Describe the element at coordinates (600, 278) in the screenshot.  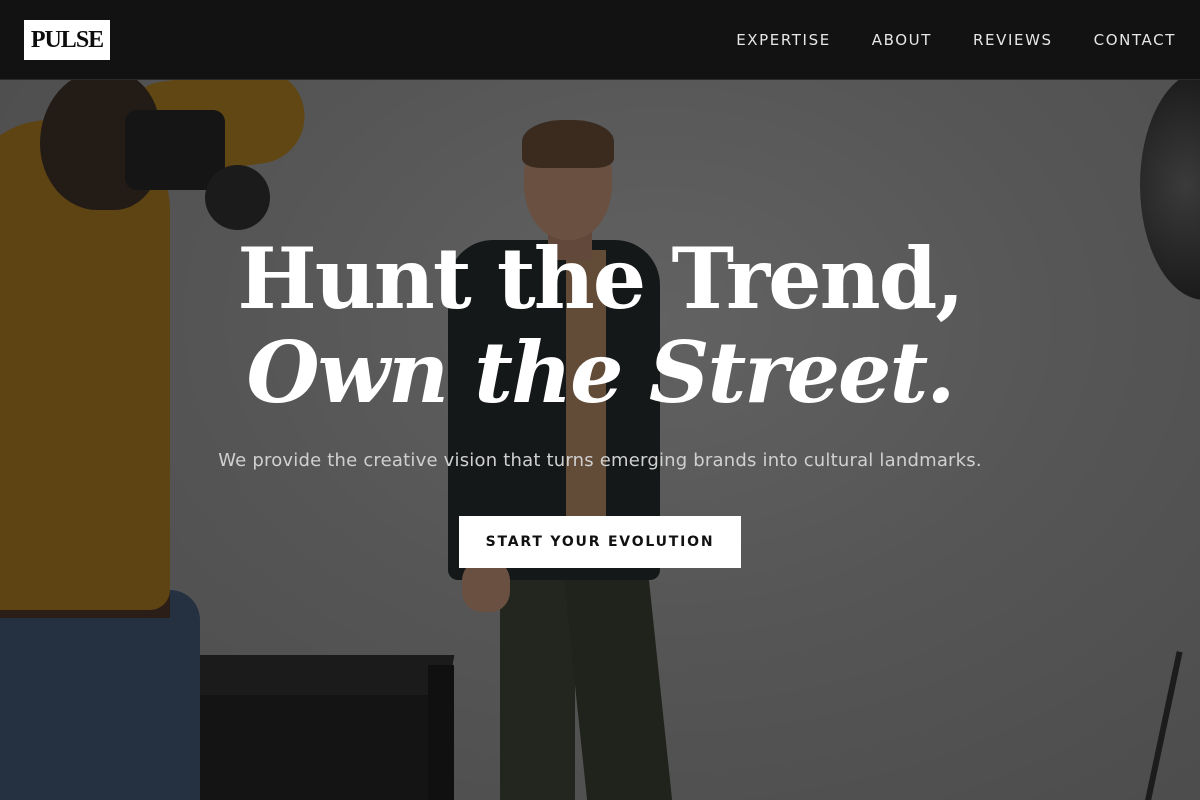
I see `hero-title-line-1: Hunt the Trend,` at that location.